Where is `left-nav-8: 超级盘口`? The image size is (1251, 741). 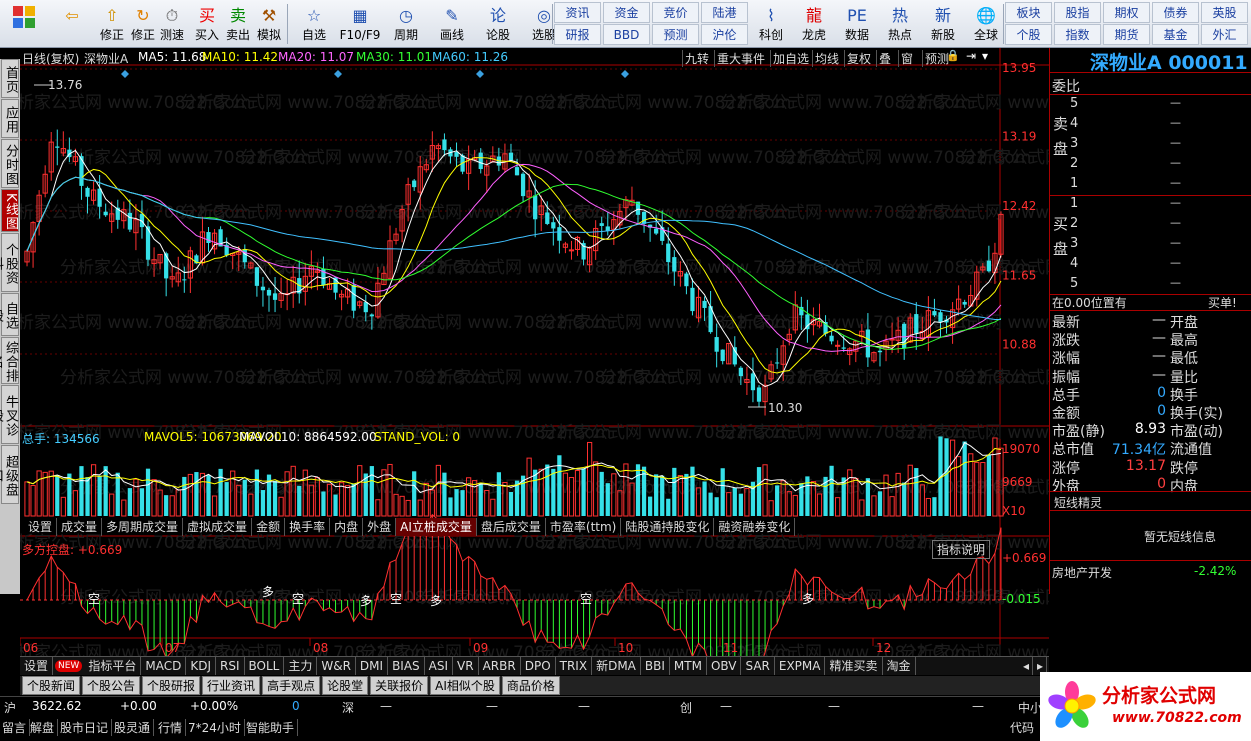
left-nav-8: 超级盘口 is located at coordinates (9, 474).